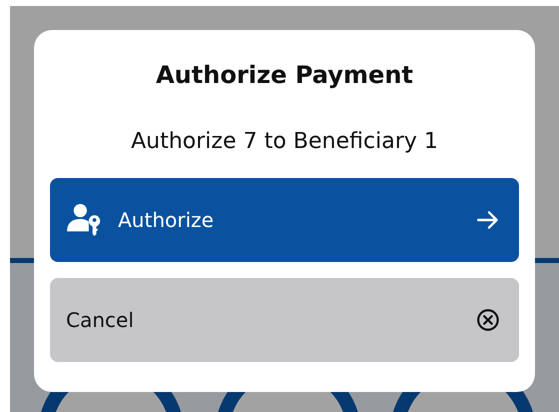 This screenshot has height=412, width=559. What do you see at coordinates (488, 320) in the screenshot?
I see `close-circle-icon` at bounding box center [488, 320].